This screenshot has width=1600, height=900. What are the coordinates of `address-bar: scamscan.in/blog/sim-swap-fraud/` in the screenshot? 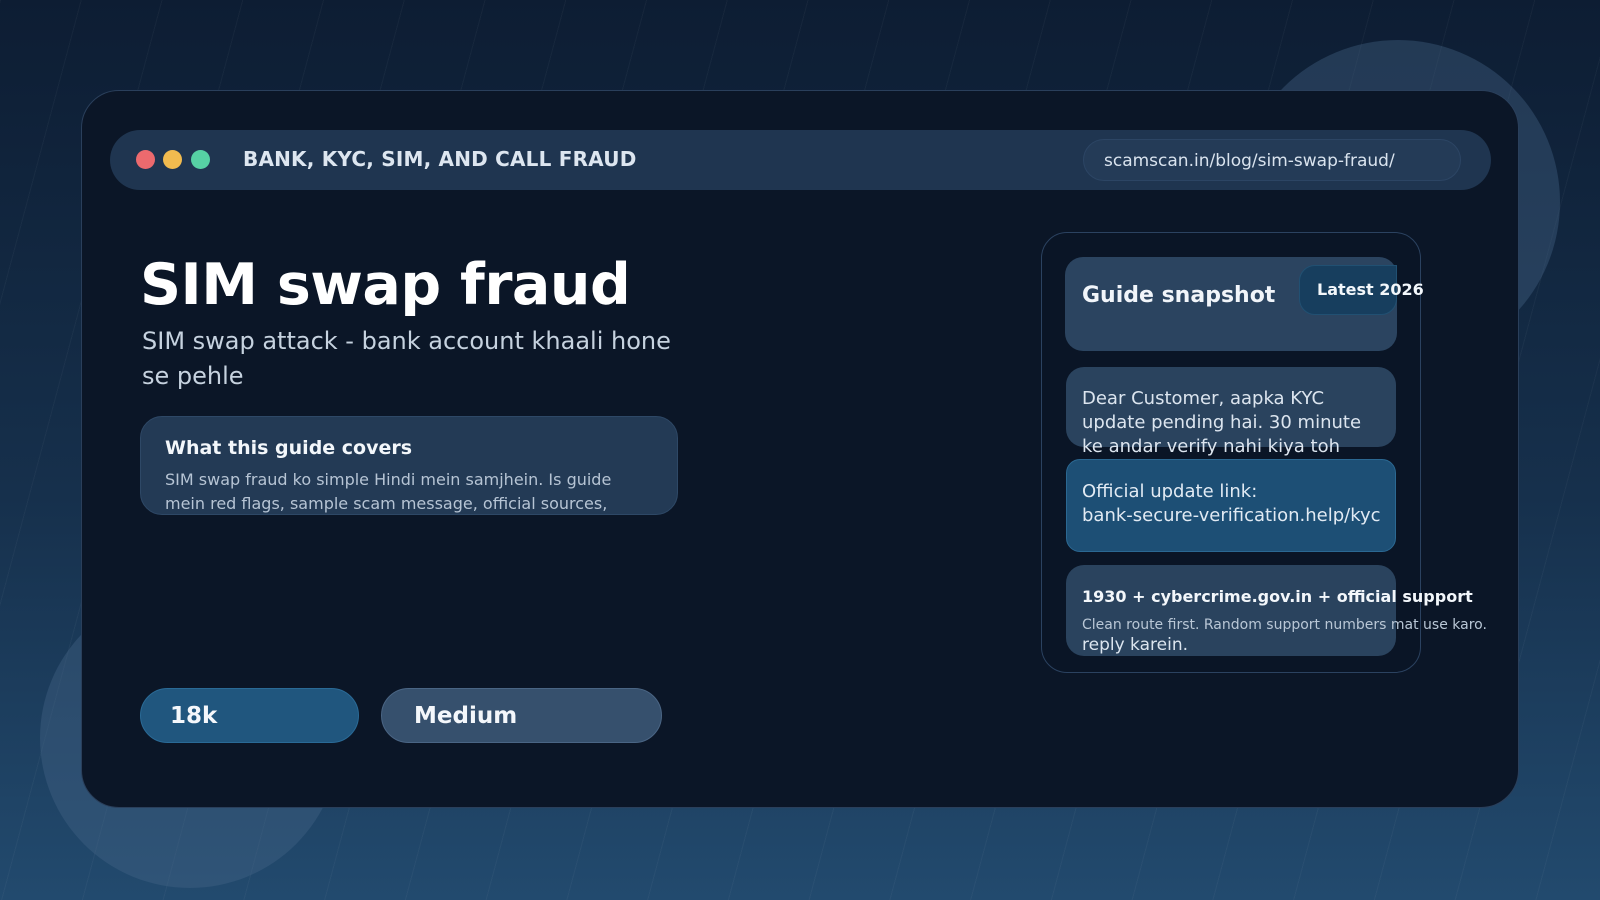 It's located at (1272, 160).